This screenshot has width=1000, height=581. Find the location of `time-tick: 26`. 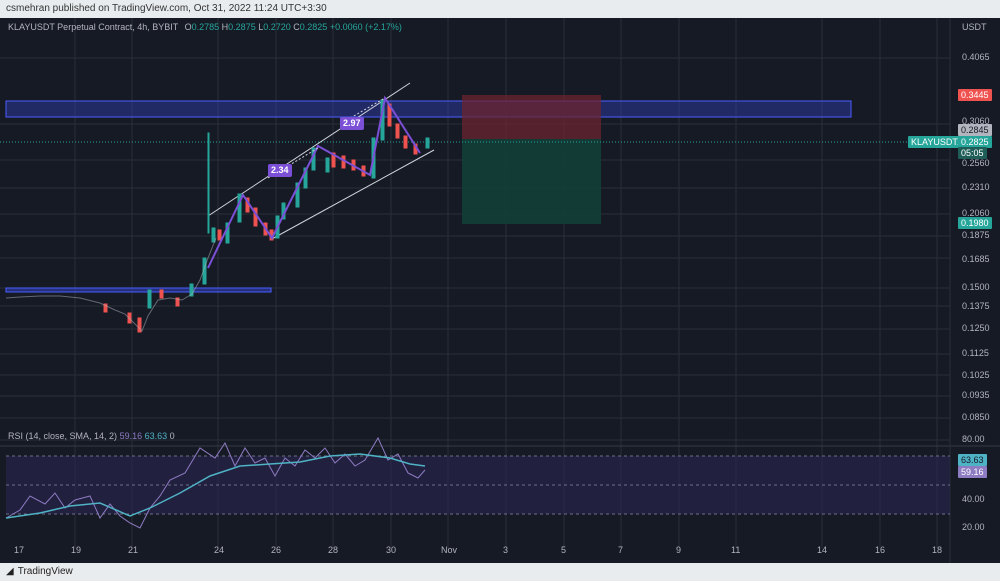

time-tick: 26 is located at coordinates (276, 550).